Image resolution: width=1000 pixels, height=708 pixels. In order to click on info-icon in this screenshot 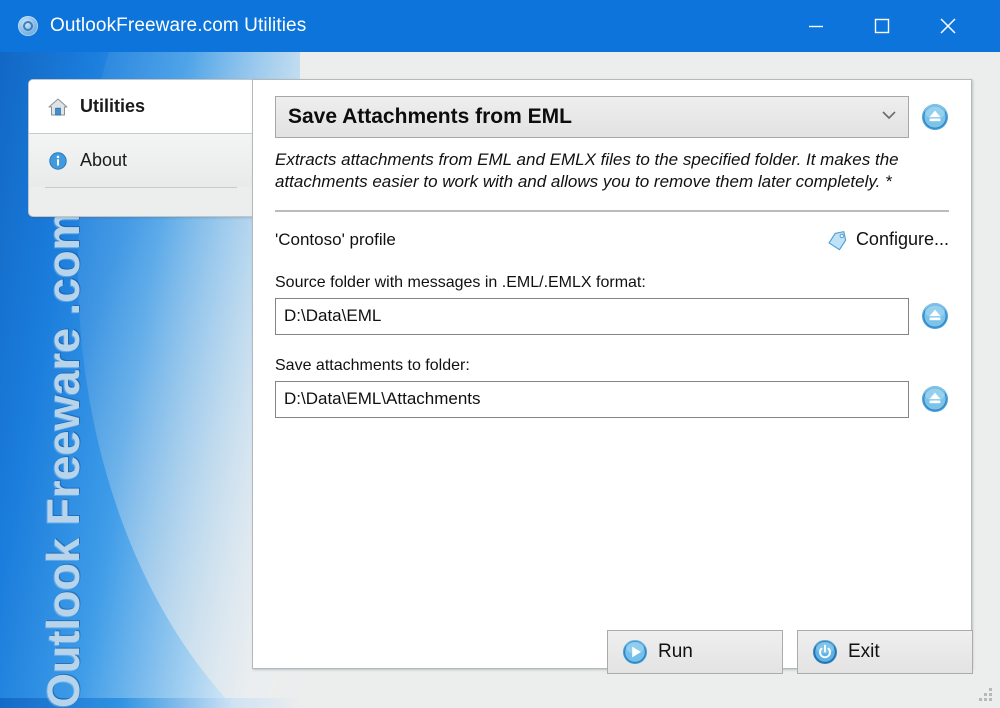, I will do `click(58, 161)`.